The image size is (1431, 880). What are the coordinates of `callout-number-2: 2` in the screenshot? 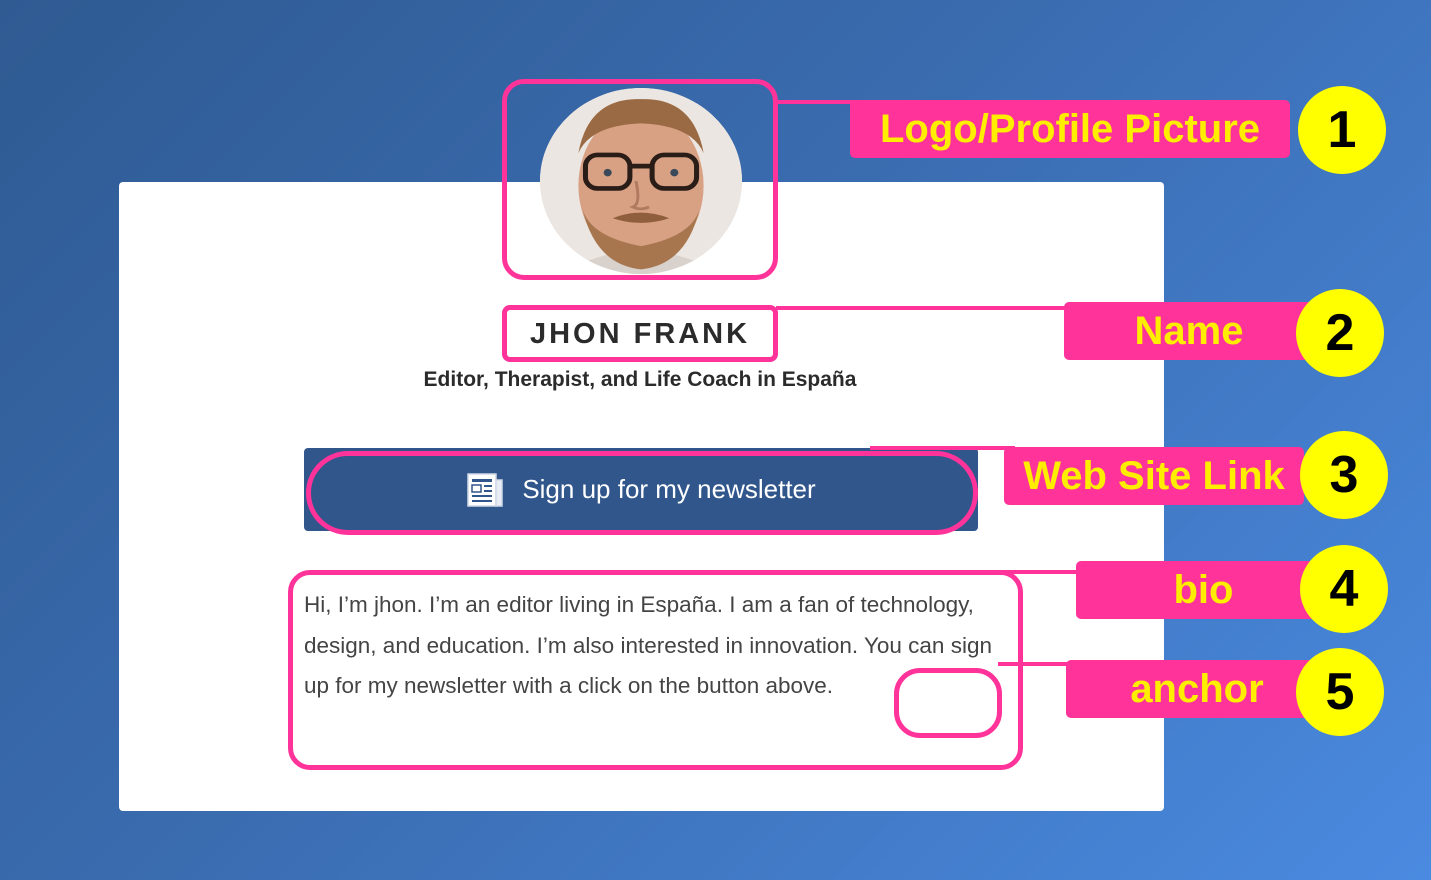 It's located at (1340, 333).